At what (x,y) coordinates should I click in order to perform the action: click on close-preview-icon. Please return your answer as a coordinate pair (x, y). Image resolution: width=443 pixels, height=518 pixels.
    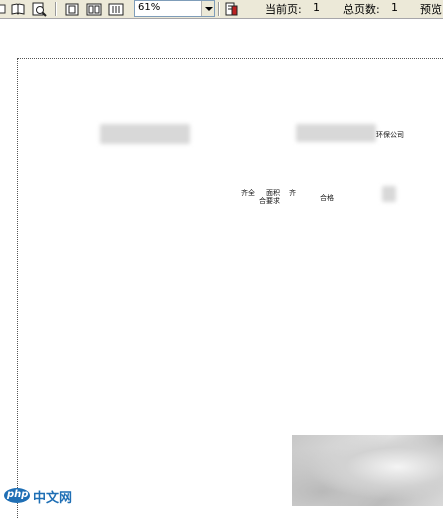
    Looking at the image, I should click on (231, 9).